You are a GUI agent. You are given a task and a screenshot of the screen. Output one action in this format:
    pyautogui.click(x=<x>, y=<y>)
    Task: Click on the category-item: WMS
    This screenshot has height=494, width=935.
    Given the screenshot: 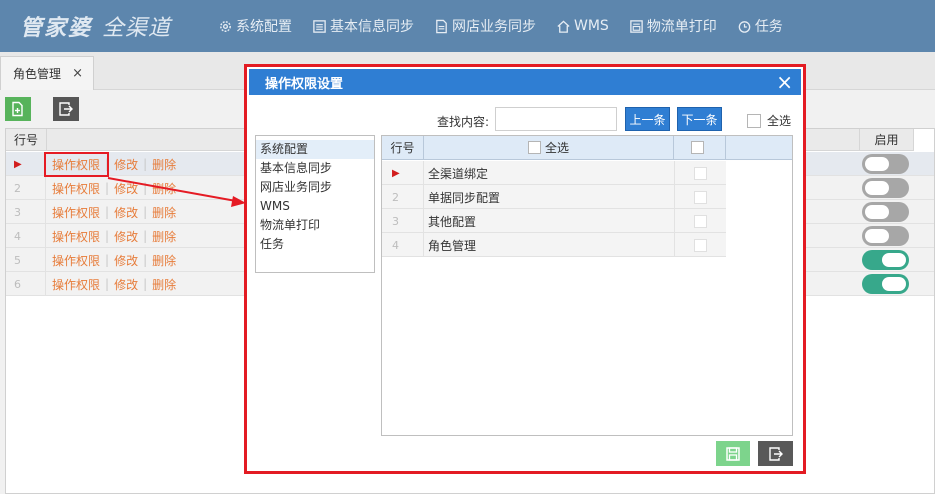 What is the action you would take?
    pyautogui.click(x=315, y=206)
    